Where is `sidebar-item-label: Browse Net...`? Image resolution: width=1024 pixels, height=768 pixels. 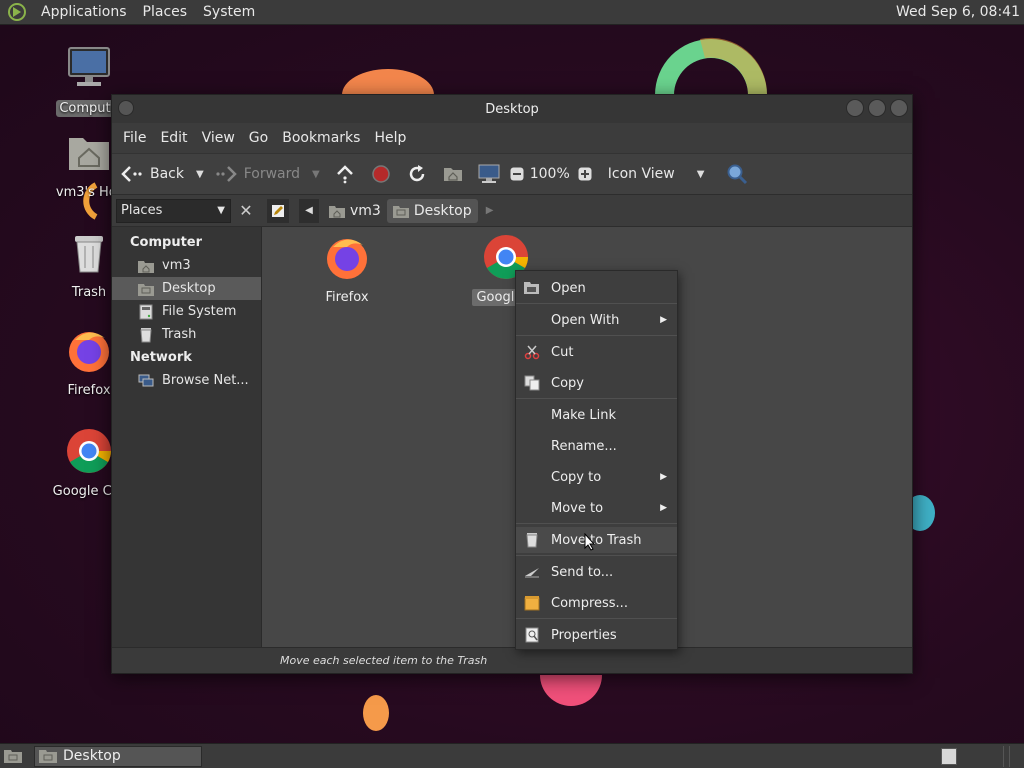 sidebar-item-label: Browse Net... is located at coordinates (205, 380).